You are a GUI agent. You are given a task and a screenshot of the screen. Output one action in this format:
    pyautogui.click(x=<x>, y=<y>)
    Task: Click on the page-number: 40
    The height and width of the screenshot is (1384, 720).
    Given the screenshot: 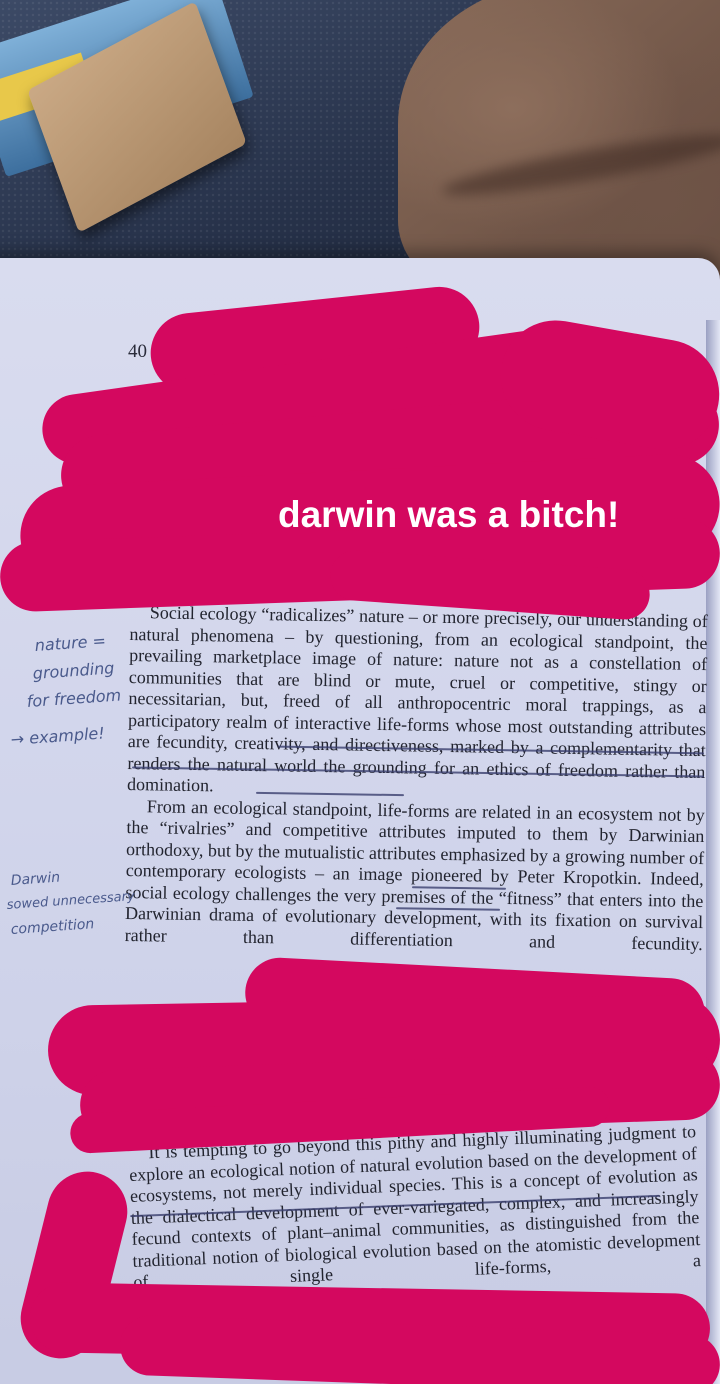 What is the action you would take?
    pyautogui.click(x=137, y=351)
    